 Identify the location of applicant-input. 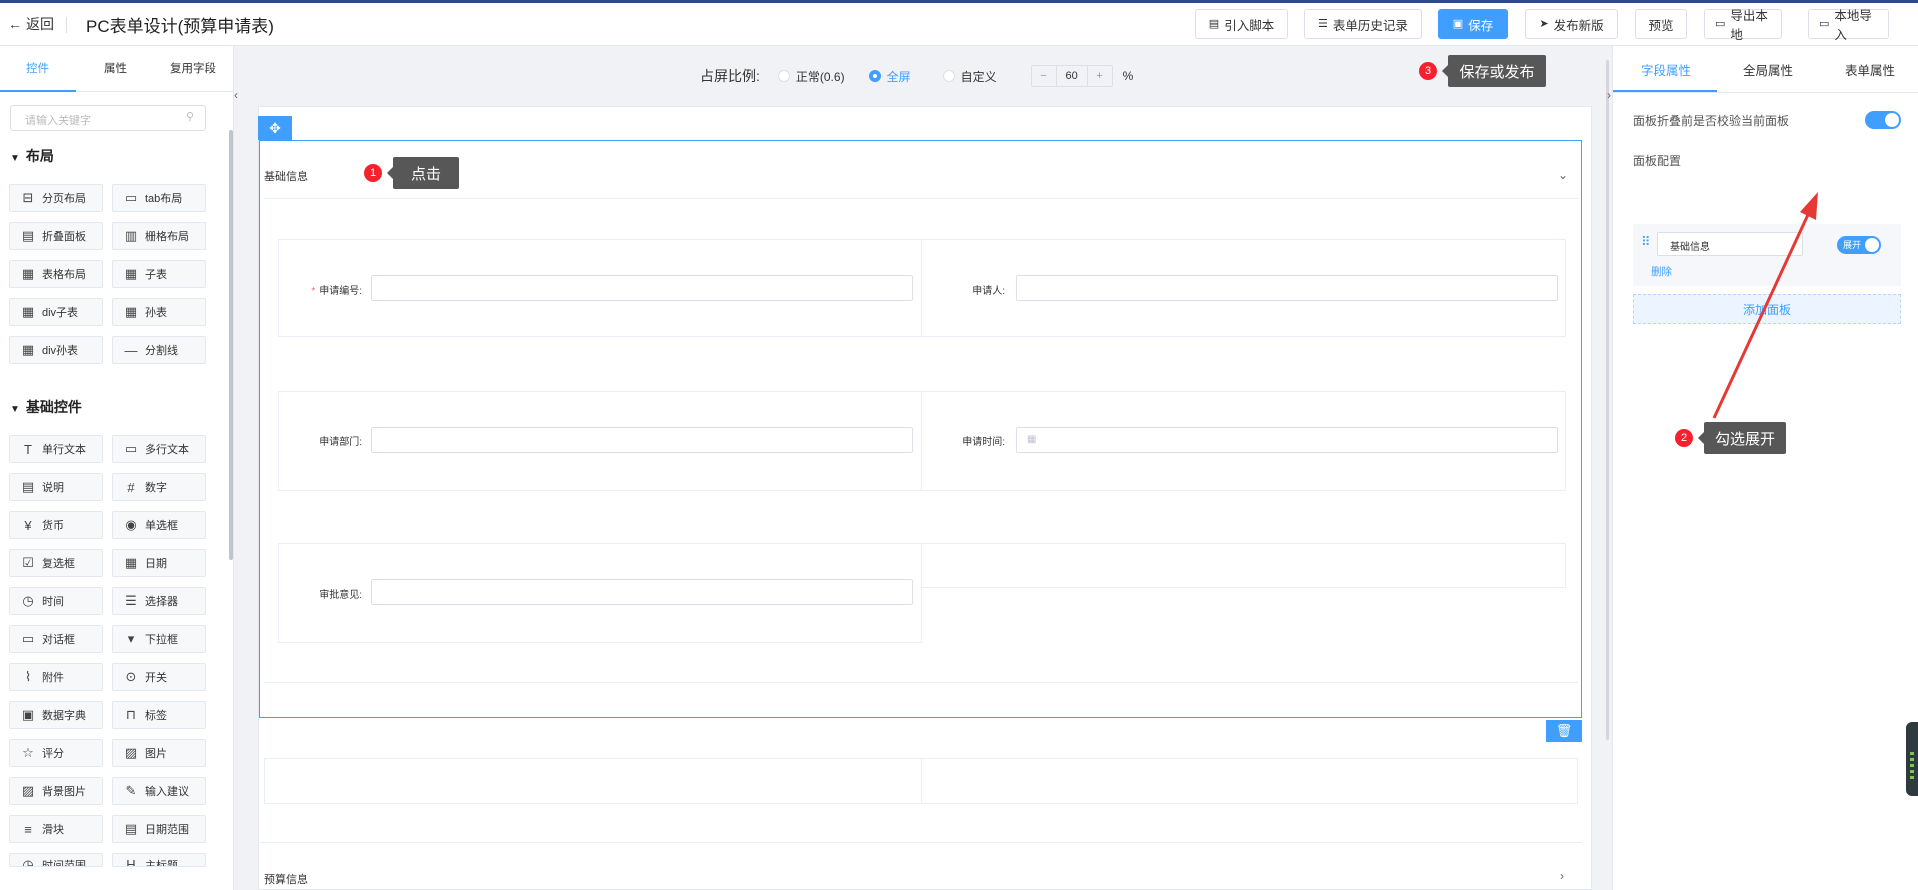
(1287, 288).